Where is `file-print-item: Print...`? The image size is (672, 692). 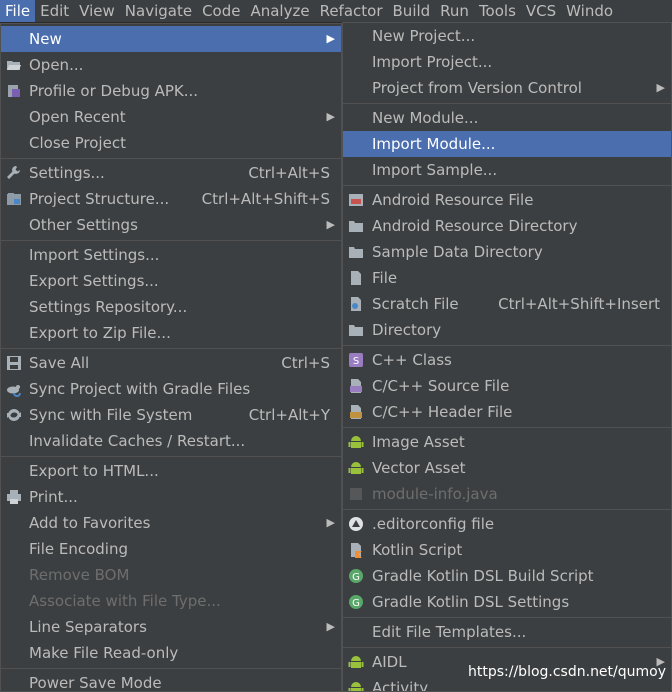
file-print-item: Print... is located at coordinates (171, 497).